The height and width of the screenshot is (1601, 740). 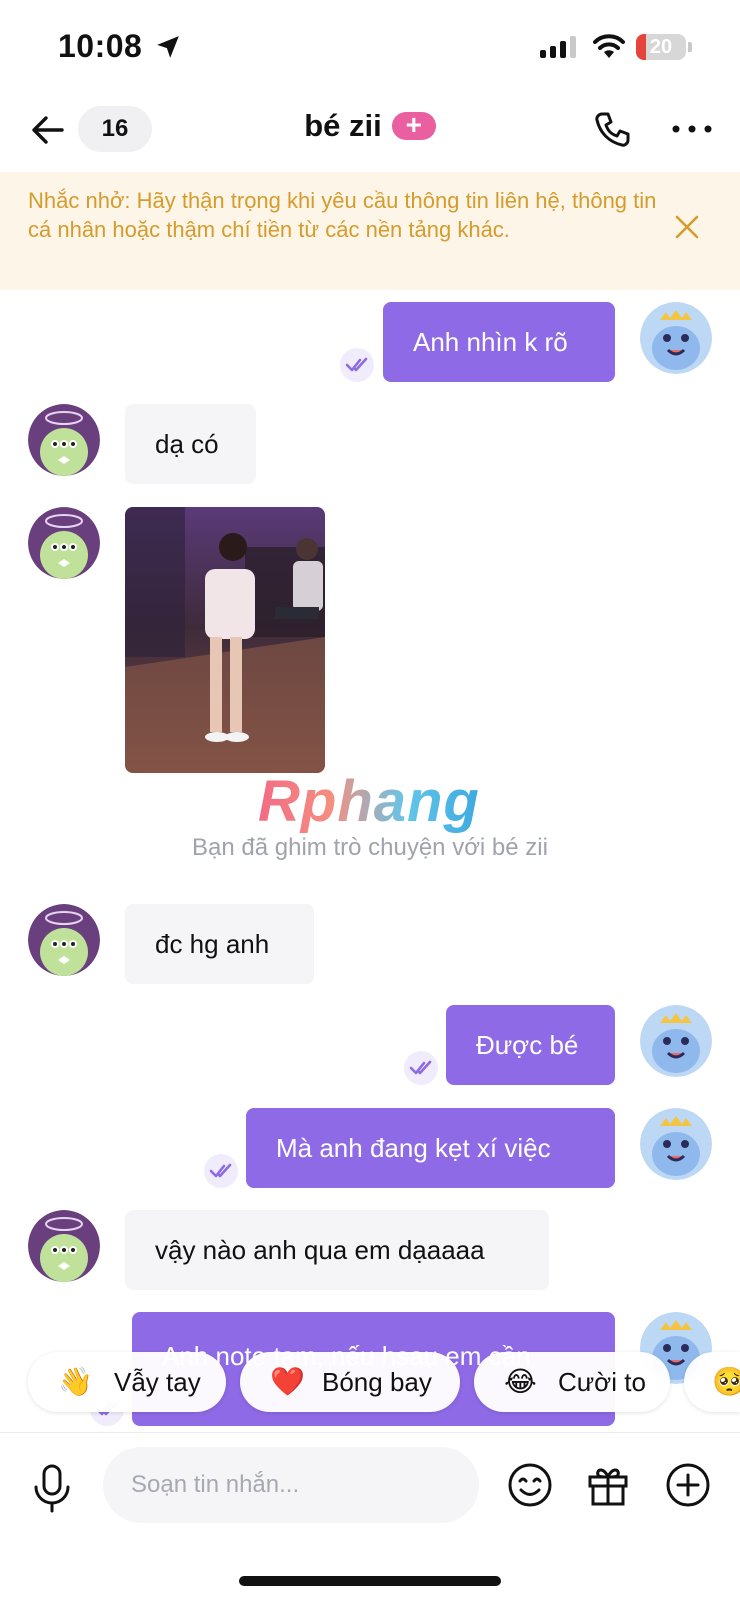 I want to click on more-options-icon, so click(x=692, y=129).